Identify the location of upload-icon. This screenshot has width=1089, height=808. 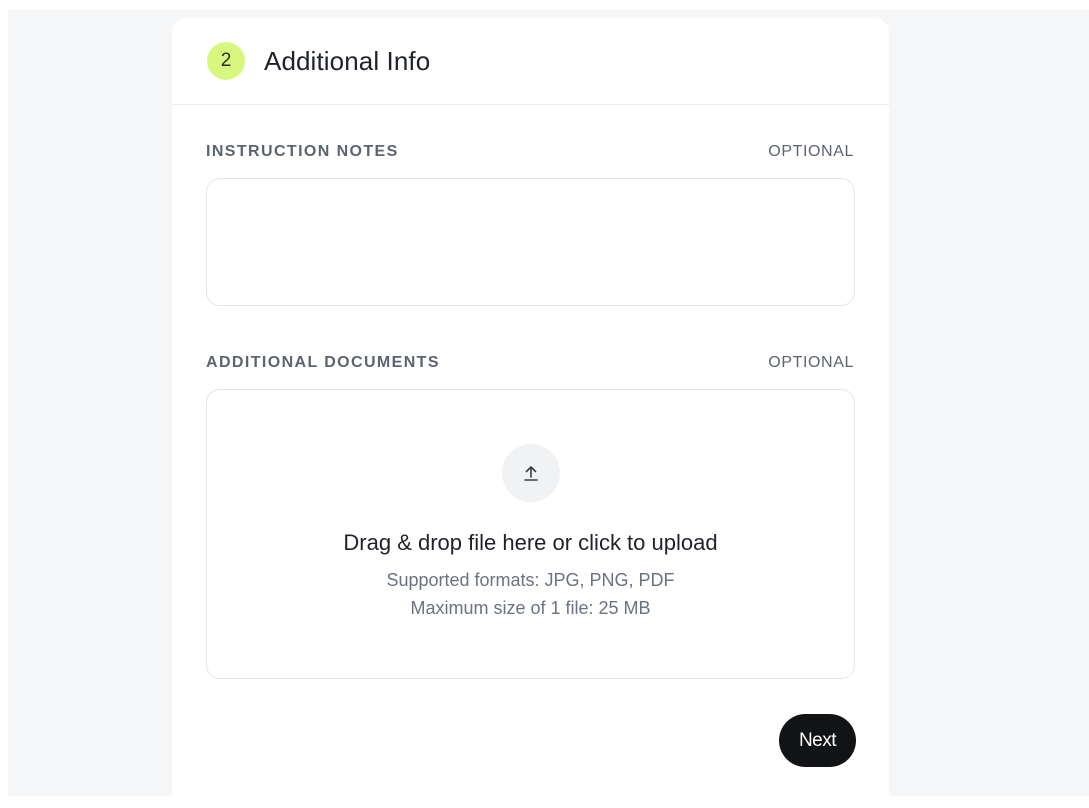
(531, 473).